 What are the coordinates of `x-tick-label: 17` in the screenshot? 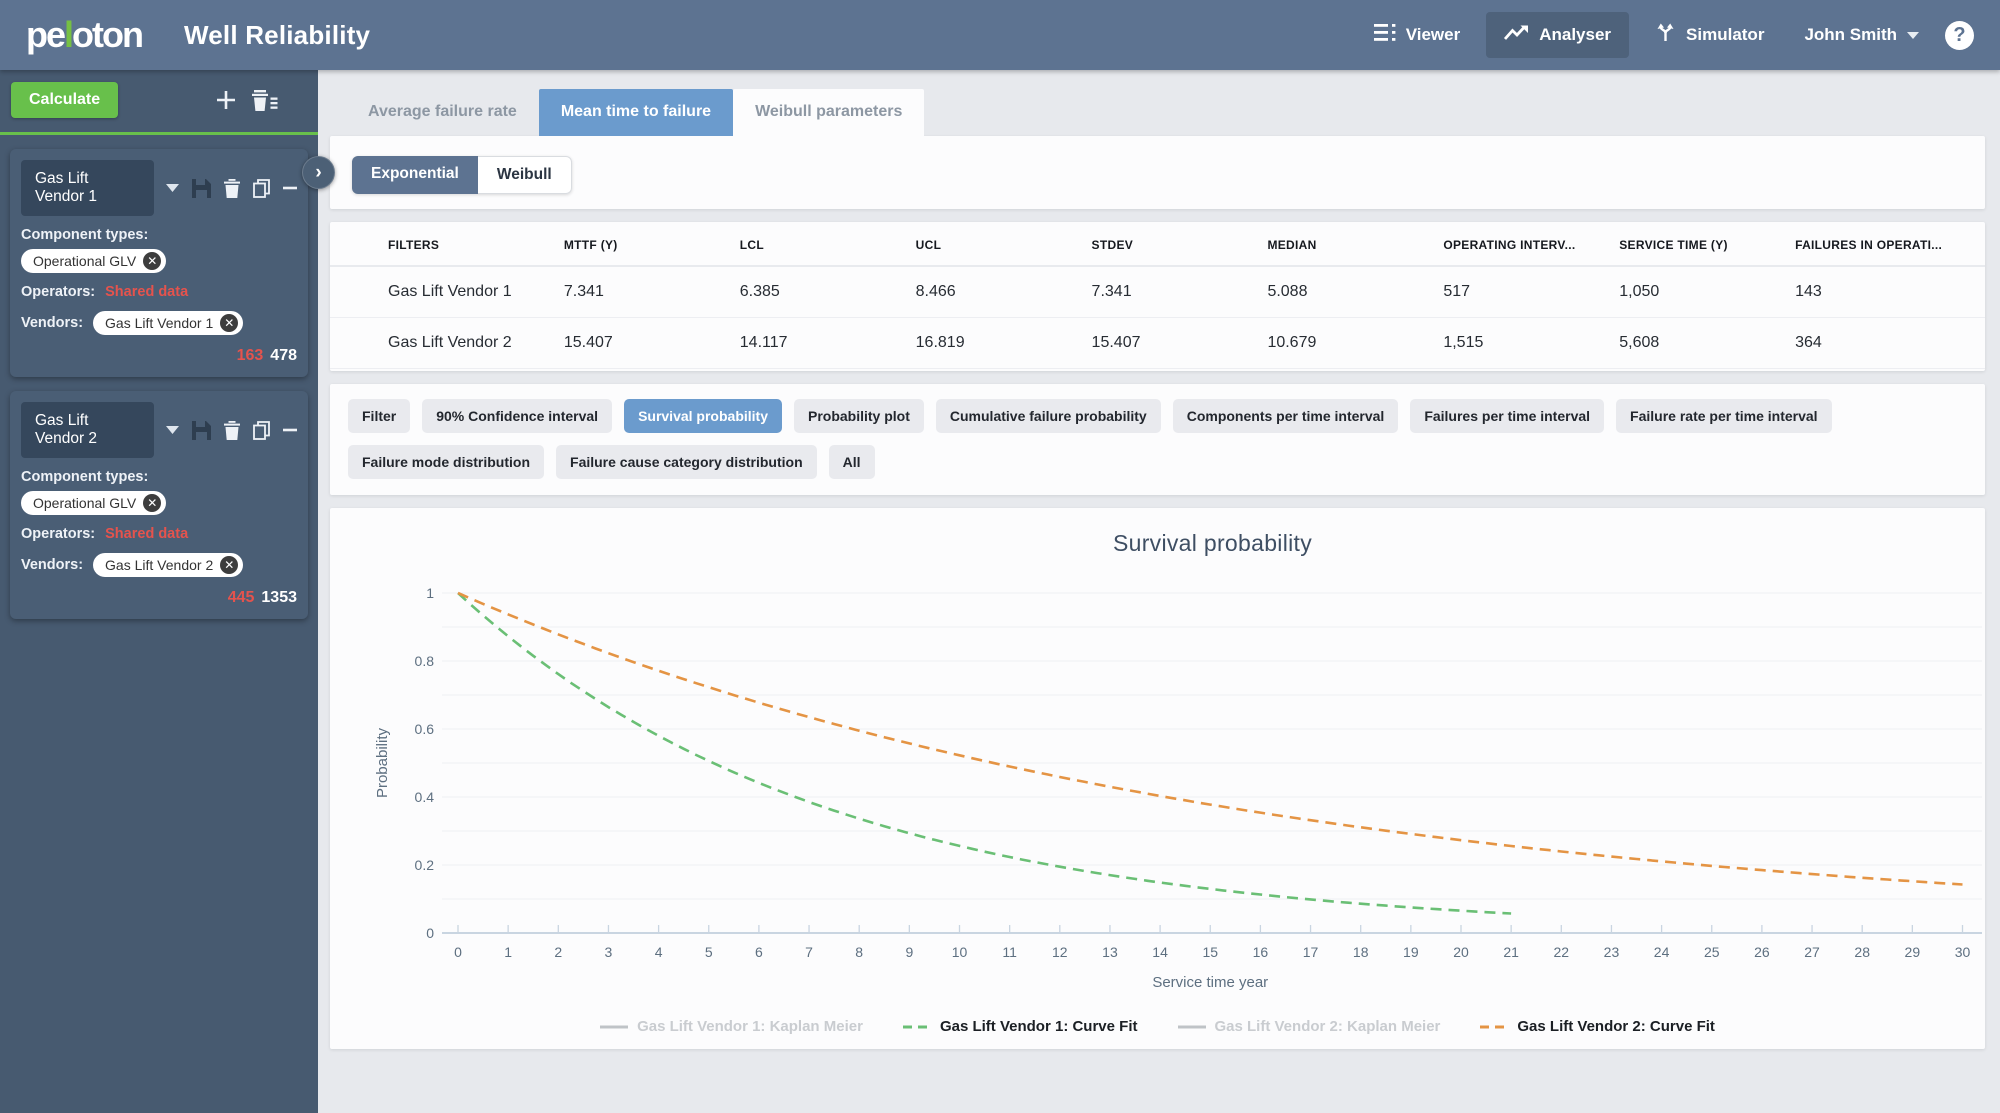 It's located at (1311, 952).